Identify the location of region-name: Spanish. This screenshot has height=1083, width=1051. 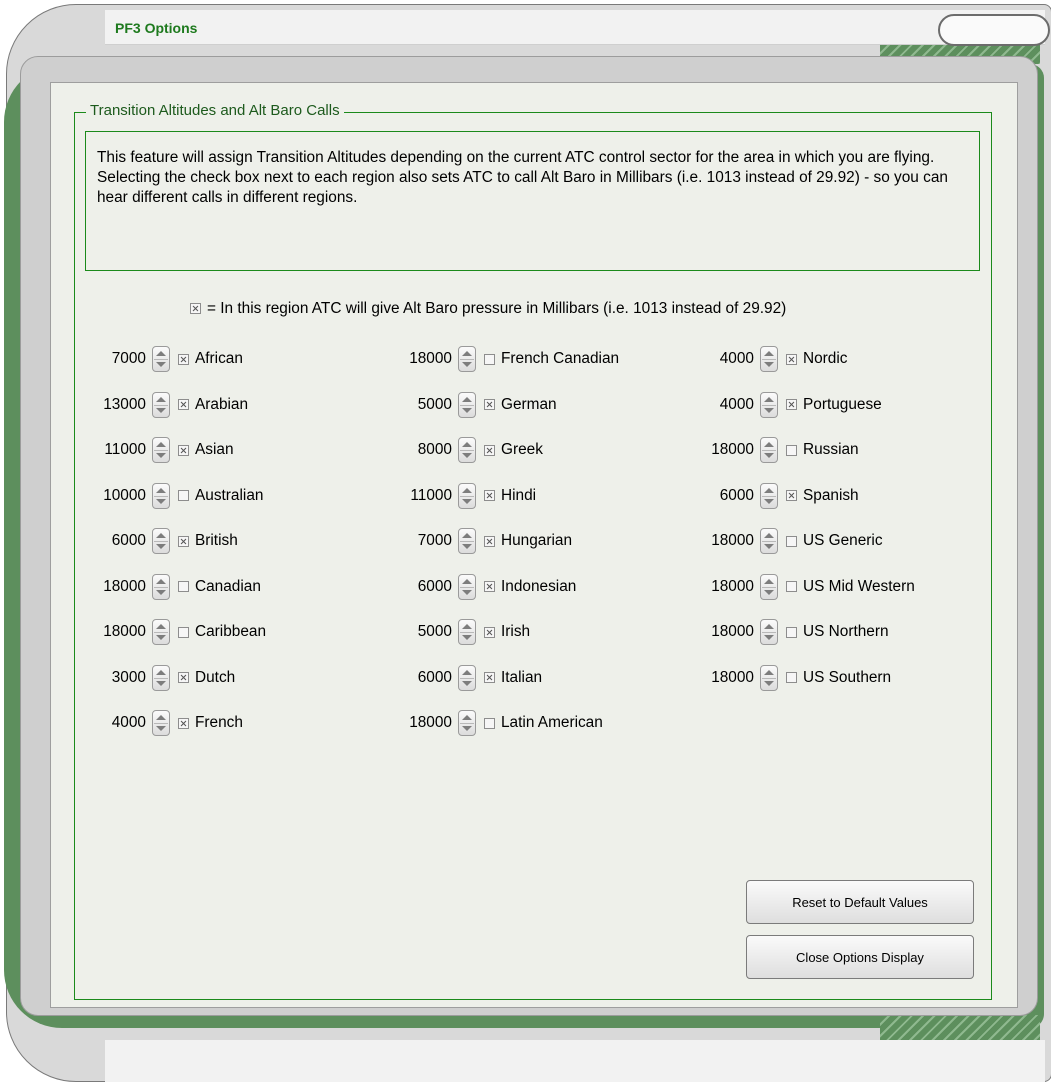
(831, 495).